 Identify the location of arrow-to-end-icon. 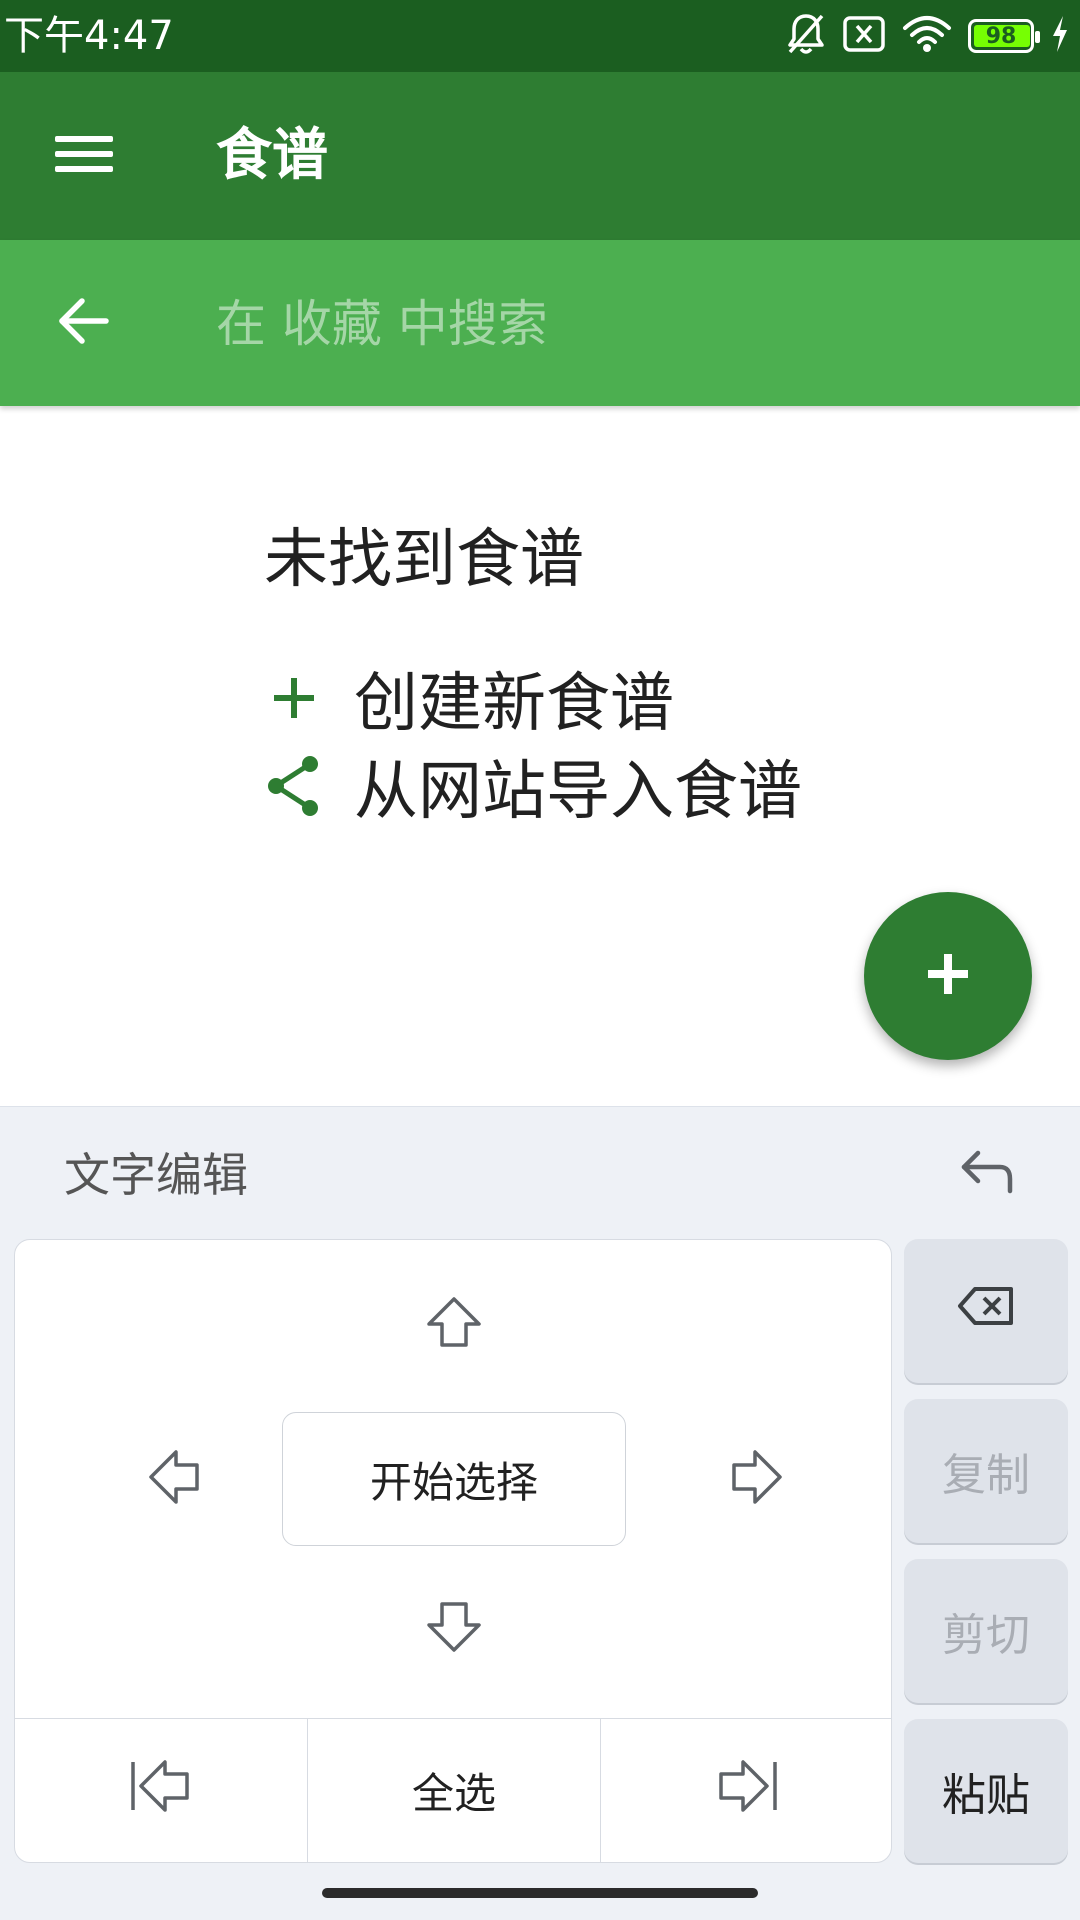
(747, 1791).